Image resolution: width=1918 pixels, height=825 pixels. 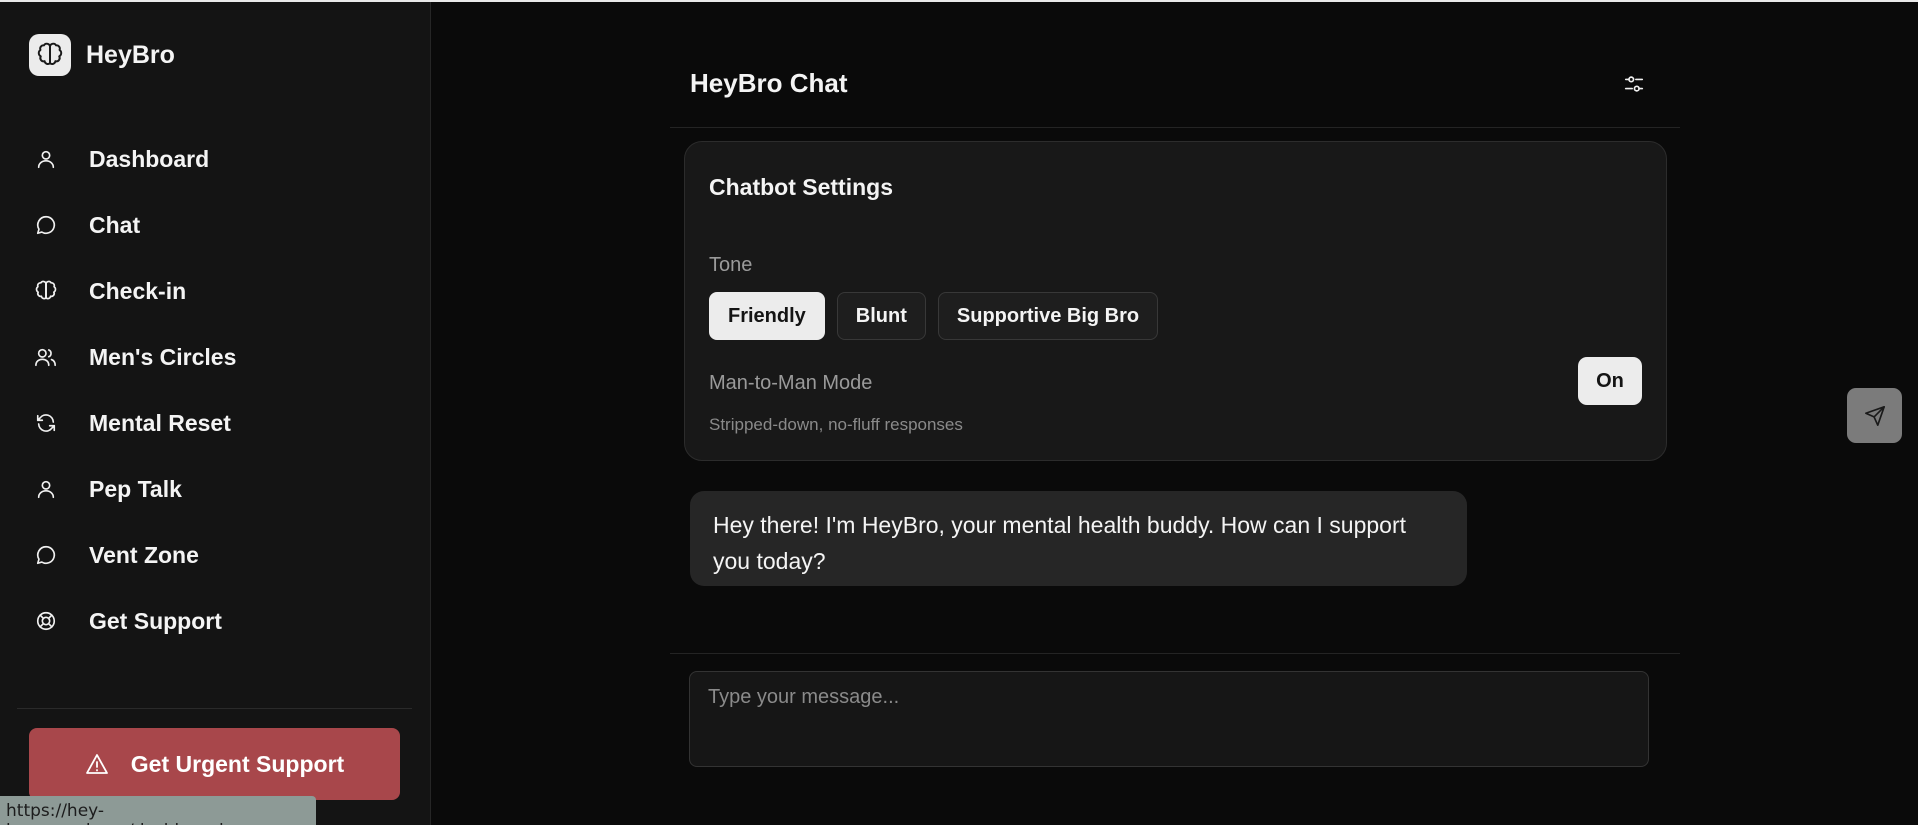 What do you see at coordinates (46, 621) in the screenshot?
I see `life-buoy-icon` at bounding box center [46, 621].